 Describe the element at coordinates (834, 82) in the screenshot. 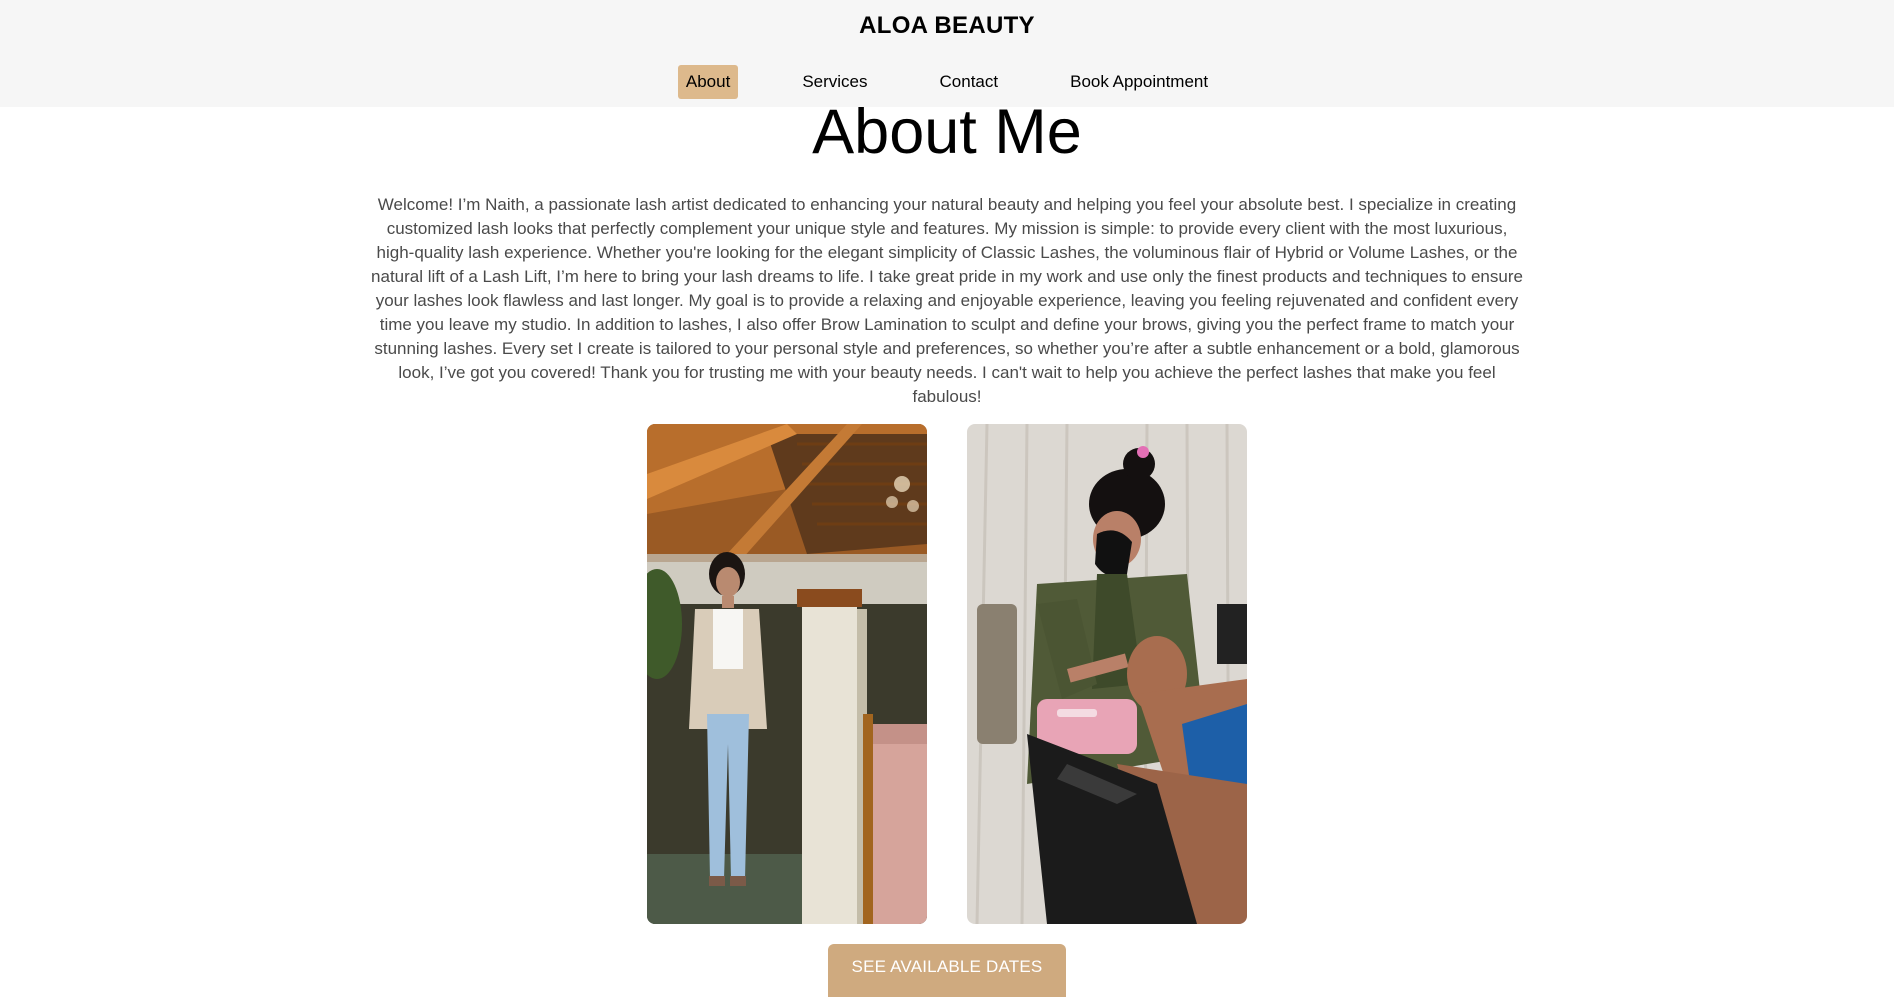

I see `nav-item-services: Services` at that location.